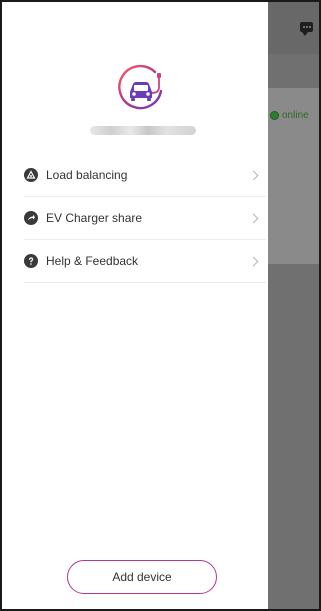 The width and height of the screenshot is (321, 611). I want to click on device-status: online, so click(289, 115).